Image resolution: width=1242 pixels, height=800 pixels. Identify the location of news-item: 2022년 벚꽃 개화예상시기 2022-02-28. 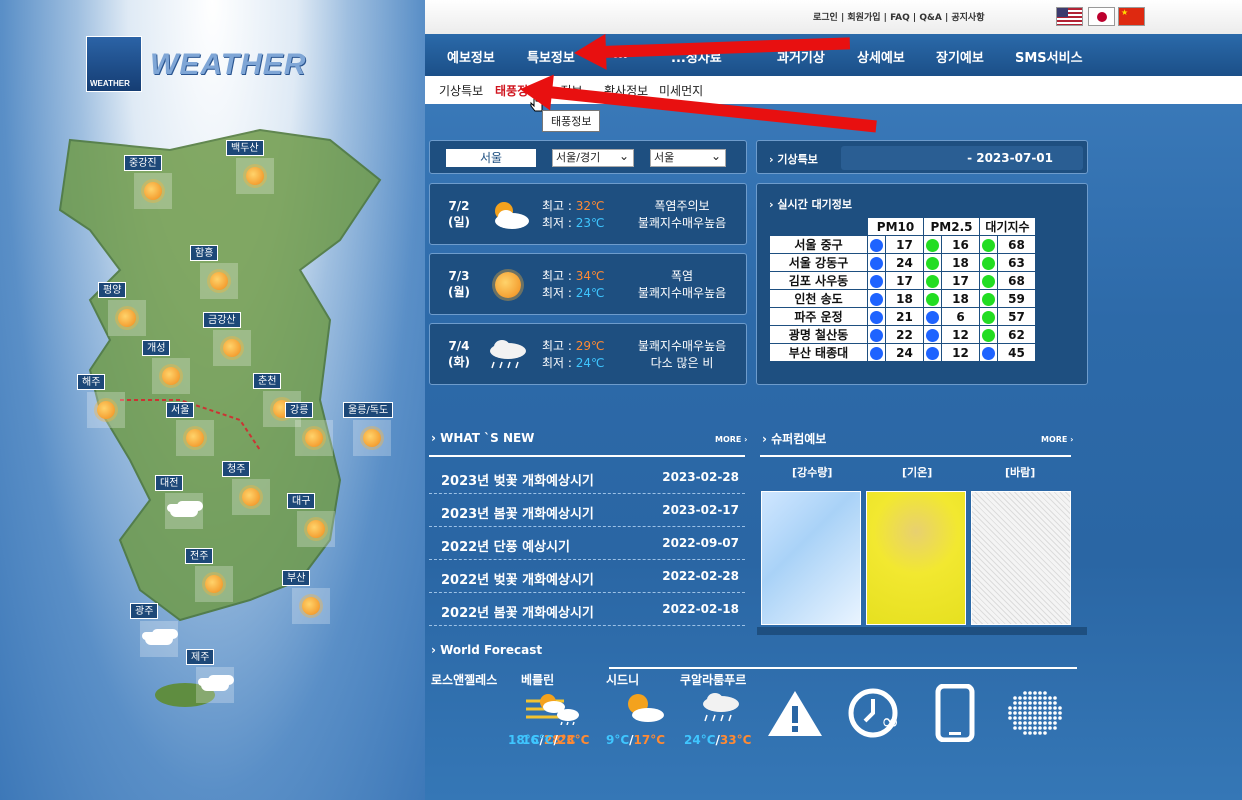
(587, 576).